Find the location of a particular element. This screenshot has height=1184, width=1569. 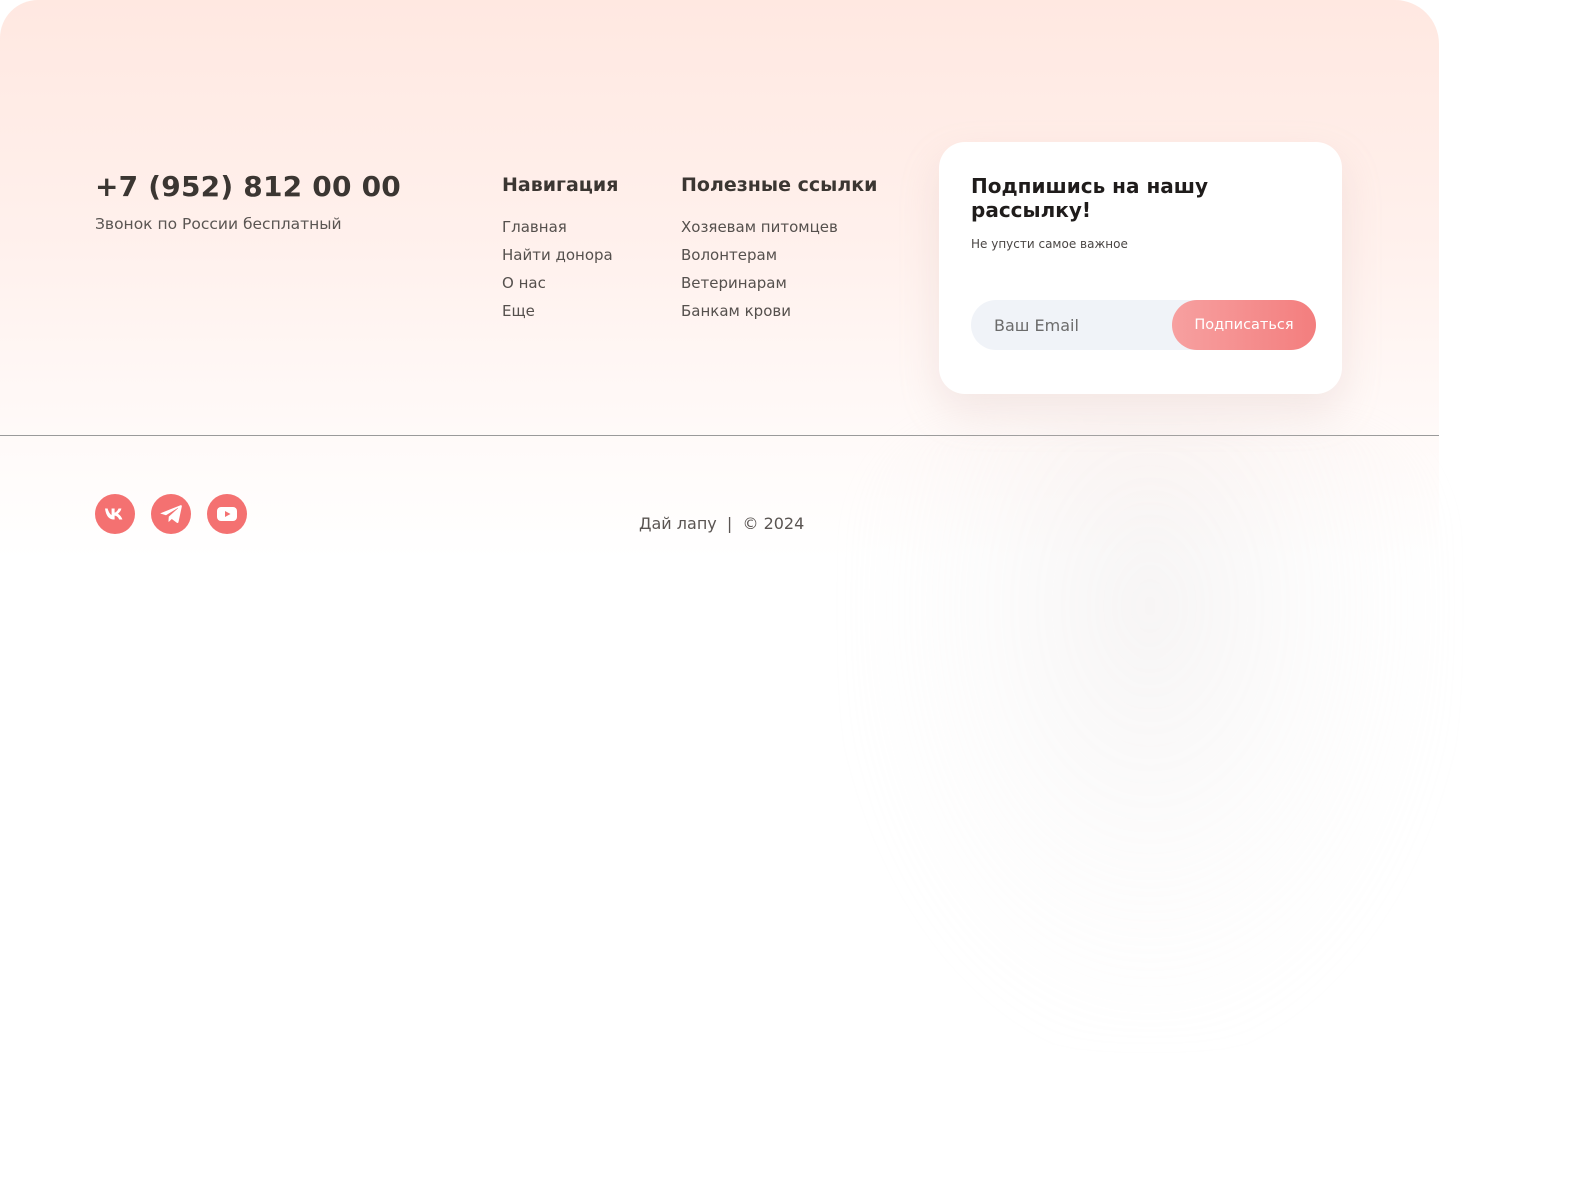

copyright-text: Дай лапу | © 2024 is located at coordinates (722, 523).